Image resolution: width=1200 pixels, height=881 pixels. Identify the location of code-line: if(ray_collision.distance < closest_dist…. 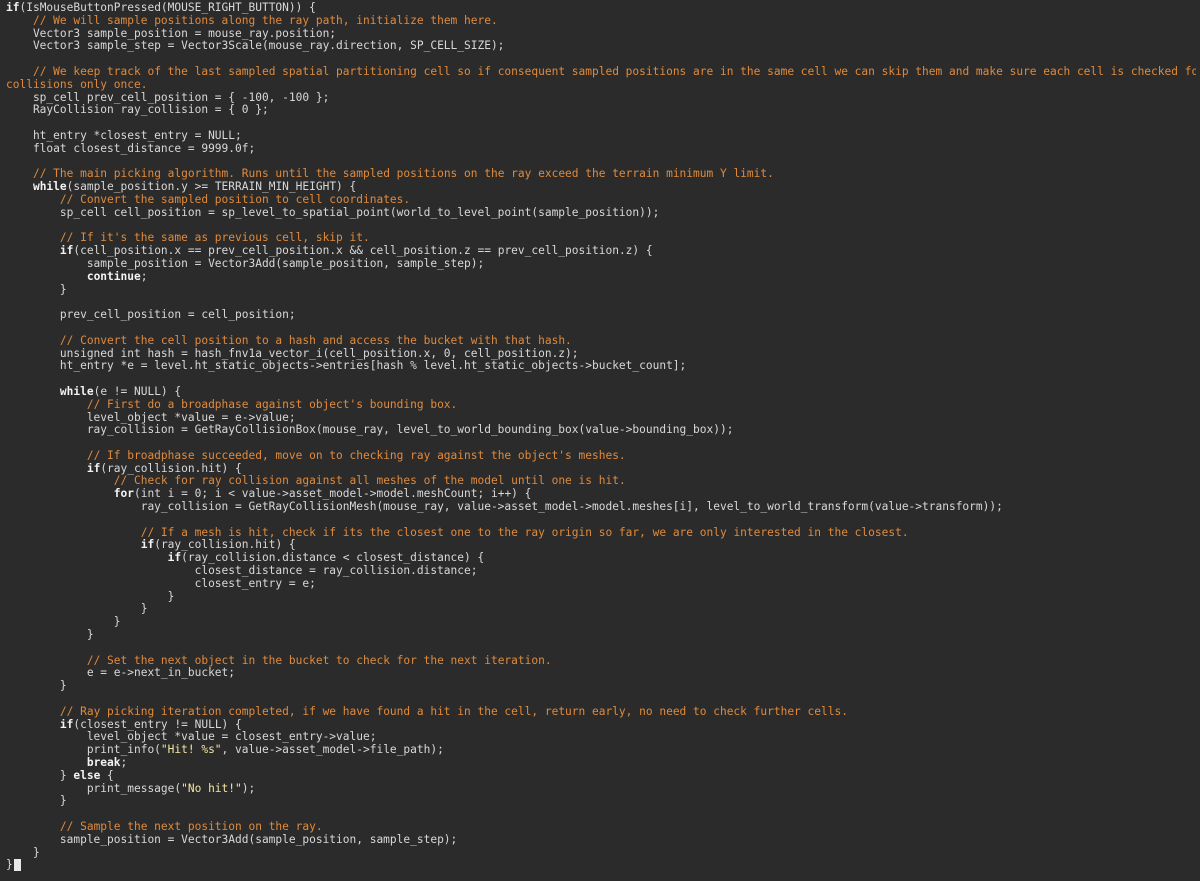
(601, 558).